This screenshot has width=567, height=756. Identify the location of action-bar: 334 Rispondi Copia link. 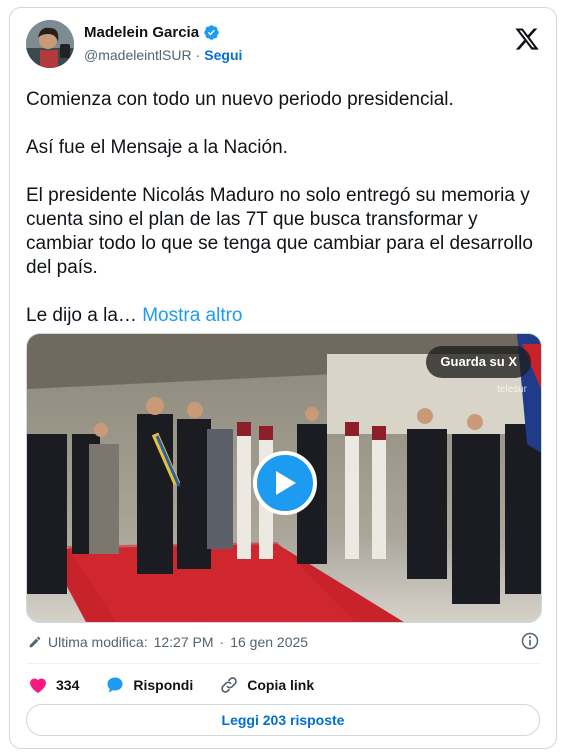
(184, 685).